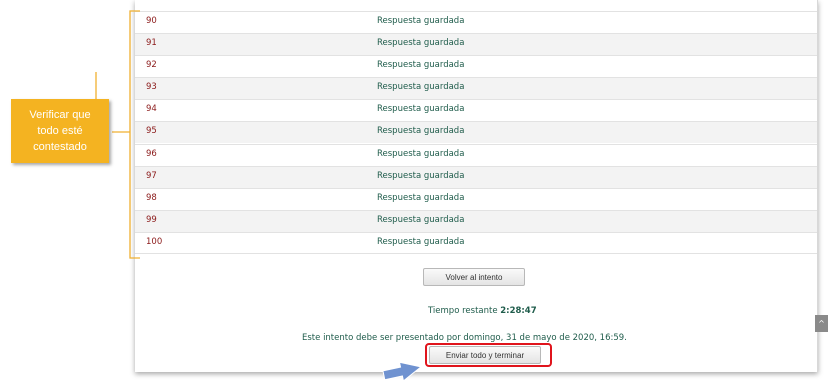 The image size is (828, 387). What do you see at coordinates (476, 243) in the screenshot?
I see `table-row: 100 Respuesta guardada` at bounding box center [476, 243].